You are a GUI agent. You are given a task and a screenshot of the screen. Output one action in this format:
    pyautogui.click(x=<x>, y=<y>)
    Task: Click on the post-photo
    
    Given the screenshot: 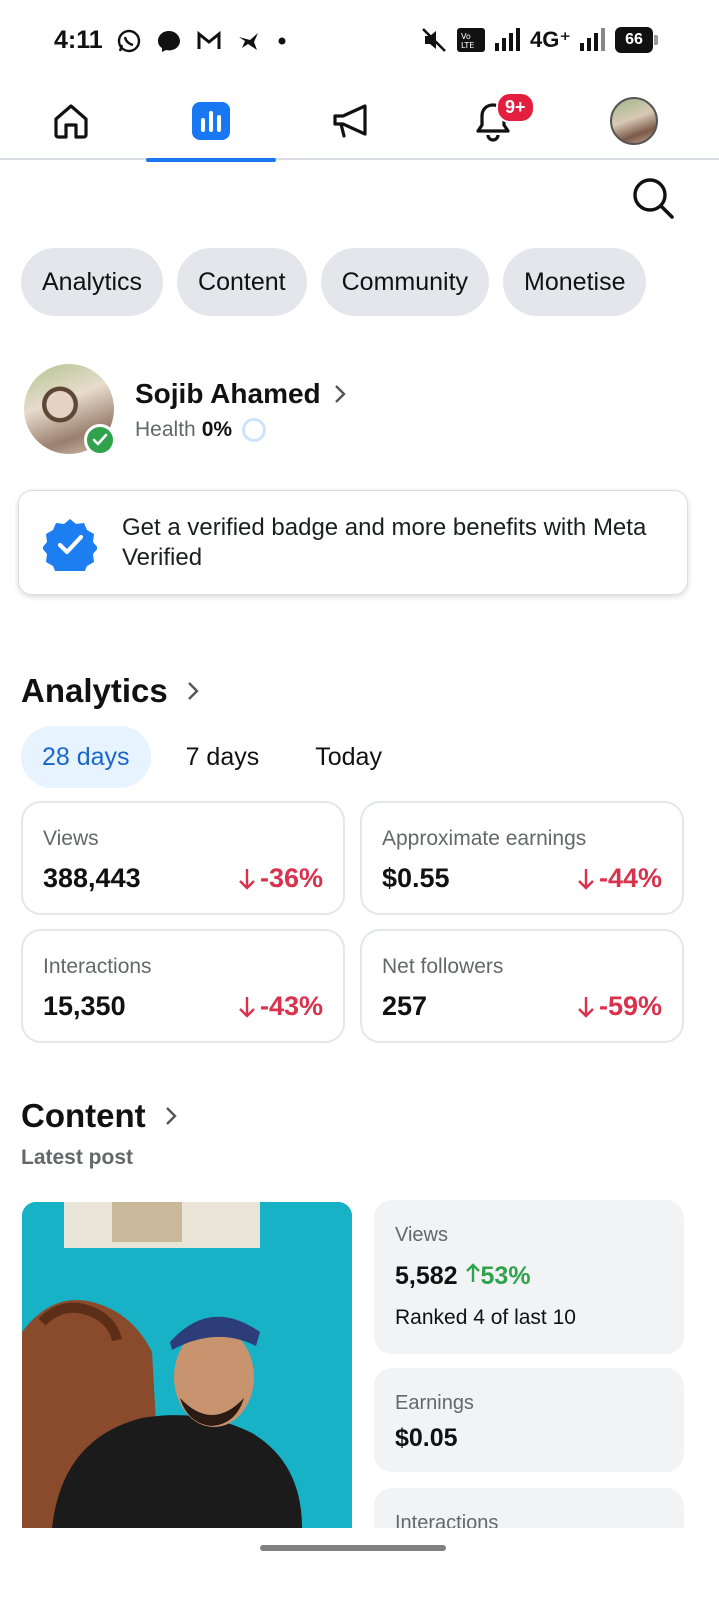 What is the action you would take?
    pyautogui.click(x=187, y=1365)
    